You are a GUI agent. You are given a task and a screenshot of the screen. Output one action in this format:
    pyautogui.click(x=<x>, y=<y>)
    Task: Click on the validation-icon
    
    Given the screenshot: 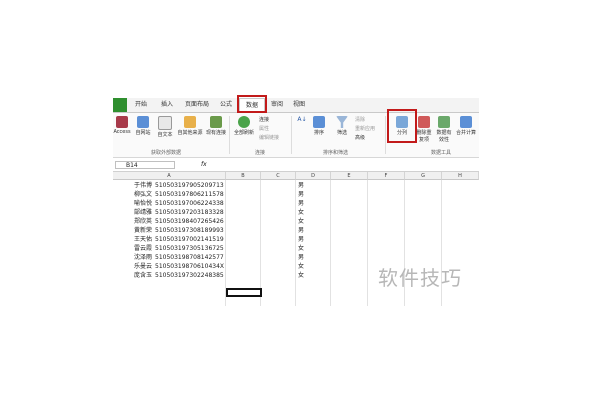 What is the action you would take?
    pyautogui.click(x=444, y=122)
    